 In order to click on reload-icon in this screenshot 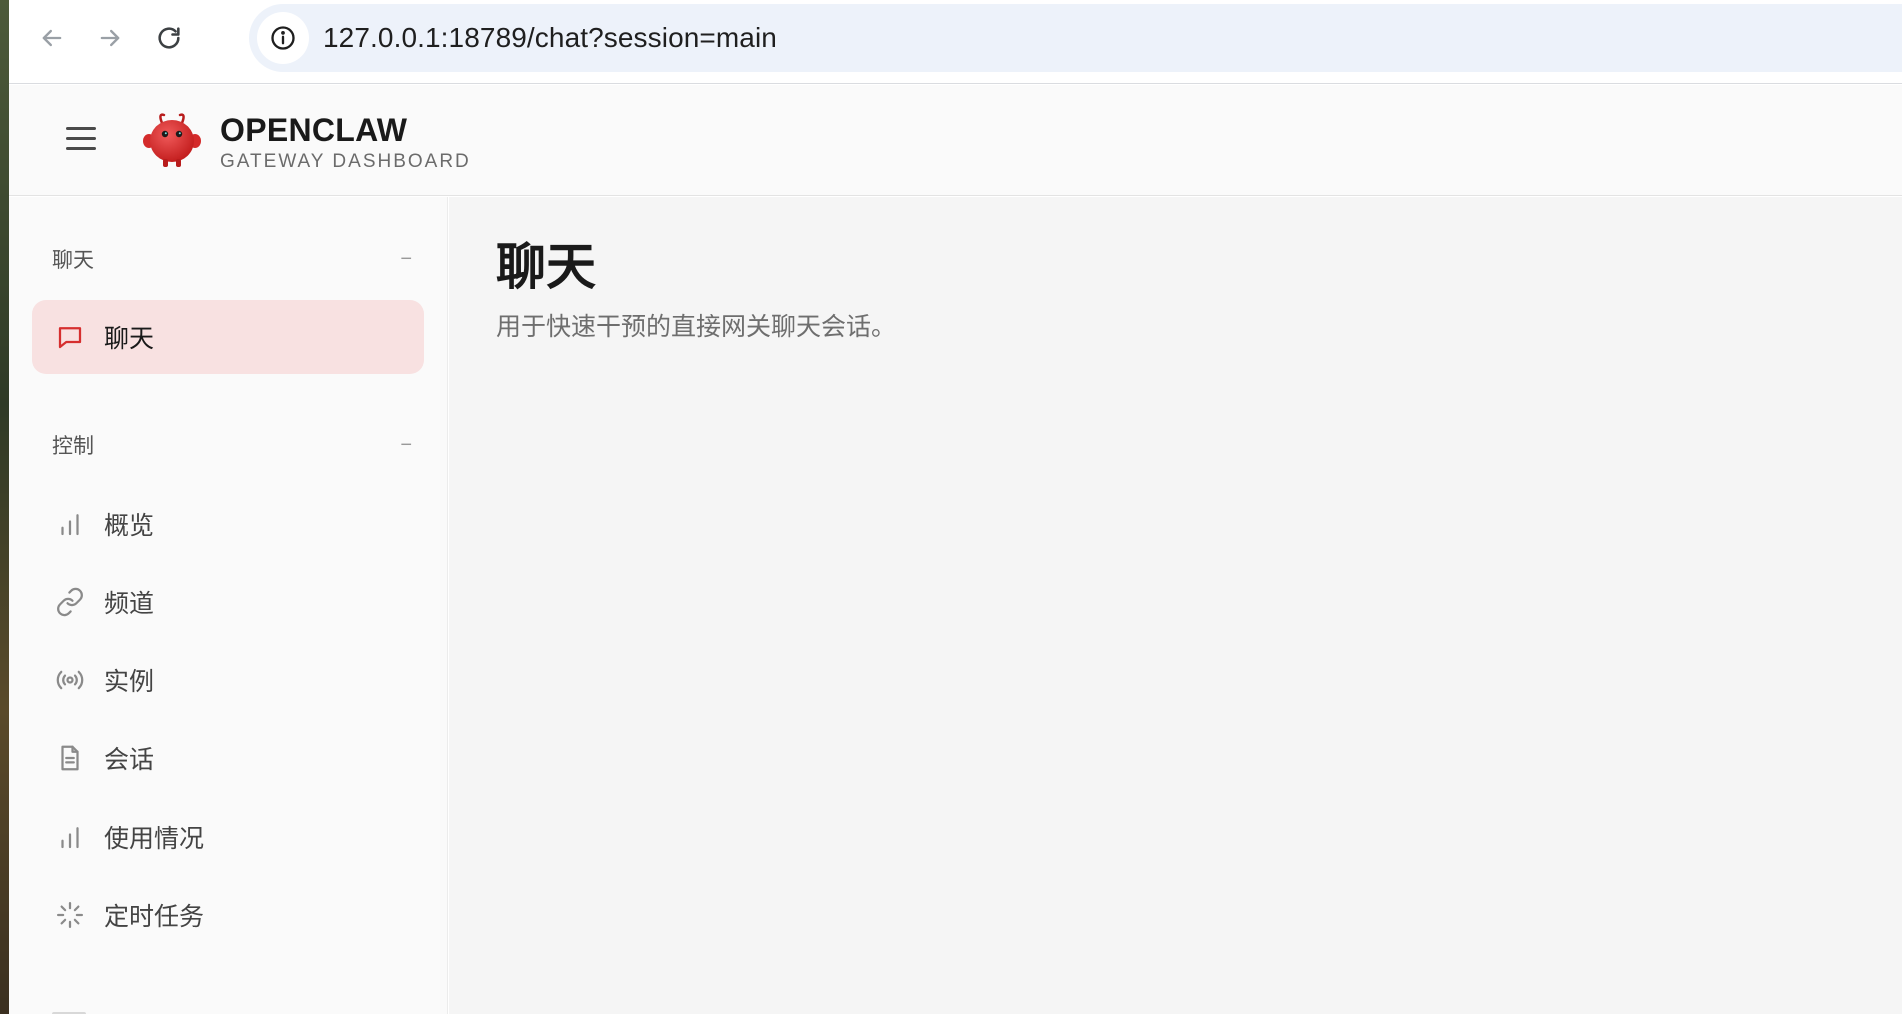, I will do `click(169, 38)`.